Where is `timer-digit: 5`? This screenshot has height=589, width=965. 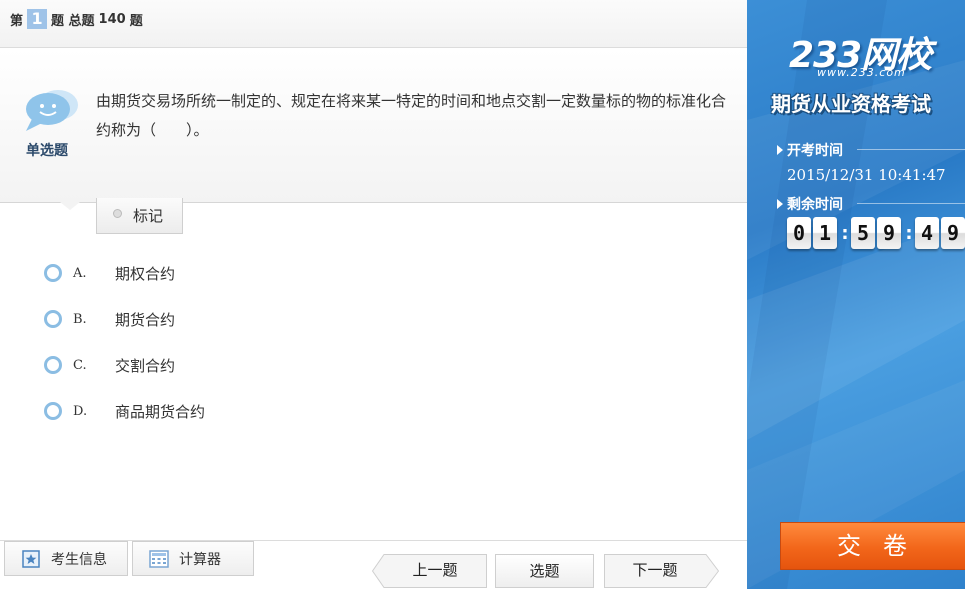
timer-digit: 5 is located at coordinates (863, 233).